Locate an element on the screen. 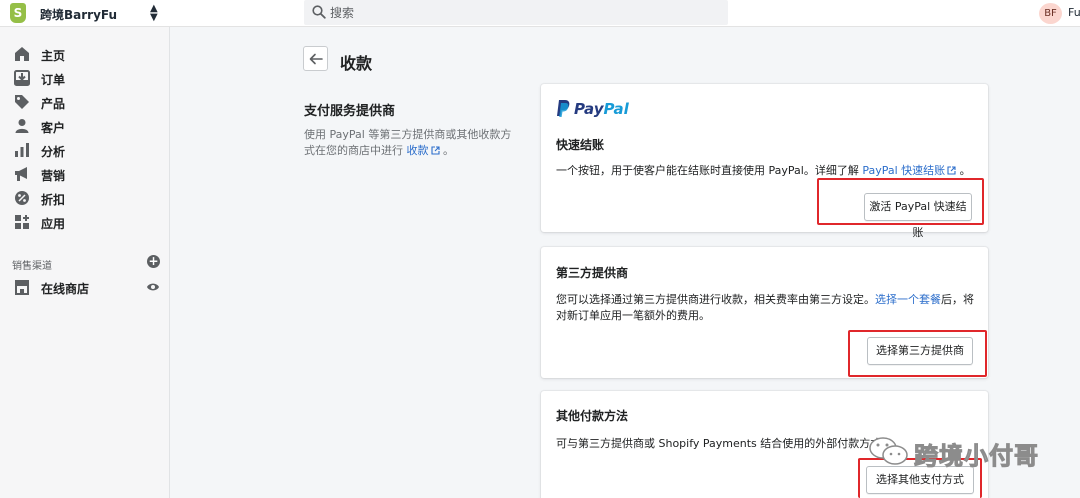 The height and width of the screenshot is (498, 1080). sidebar: 主页 订单 产品 客户 分析 营销 折扣 应用 销售渠道 + 在线商店 is located at coordinates (85, 262).